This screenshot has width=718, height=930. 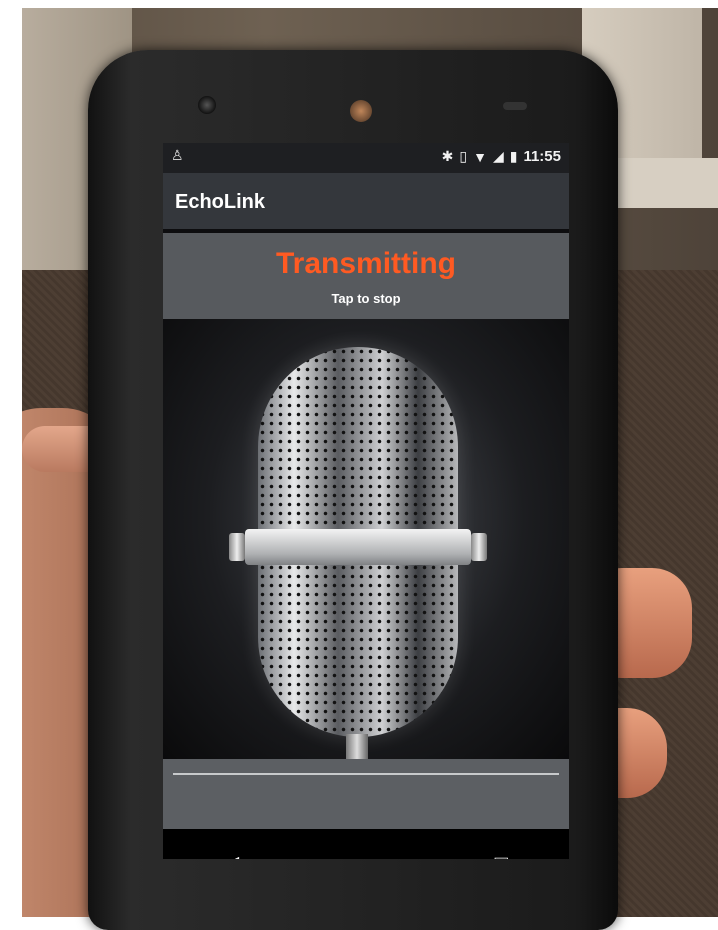 I want to click on audio-level-panel, so click(x=366, y=794).